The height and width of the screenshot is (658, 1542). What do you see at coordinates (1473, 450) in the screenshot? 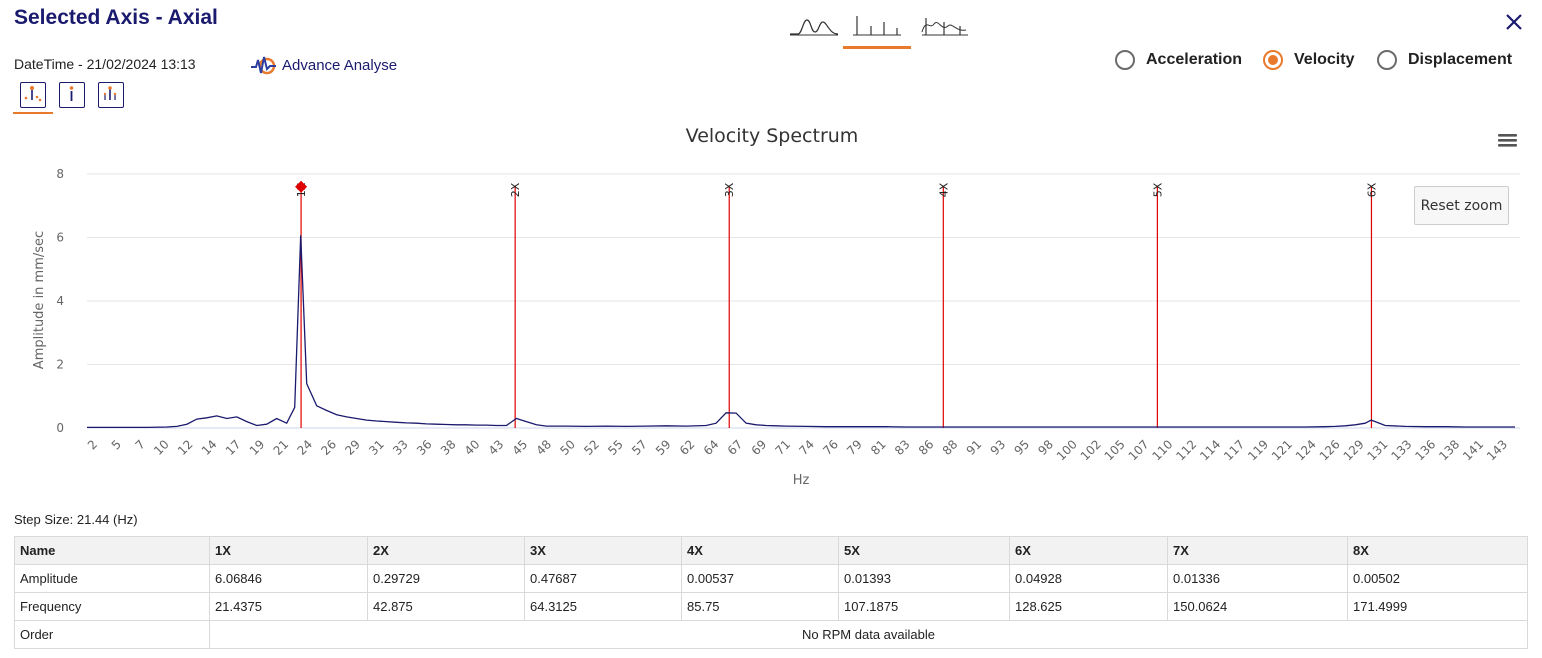
I see `x-tick-label: 141` at bounding box center [1473, 450].